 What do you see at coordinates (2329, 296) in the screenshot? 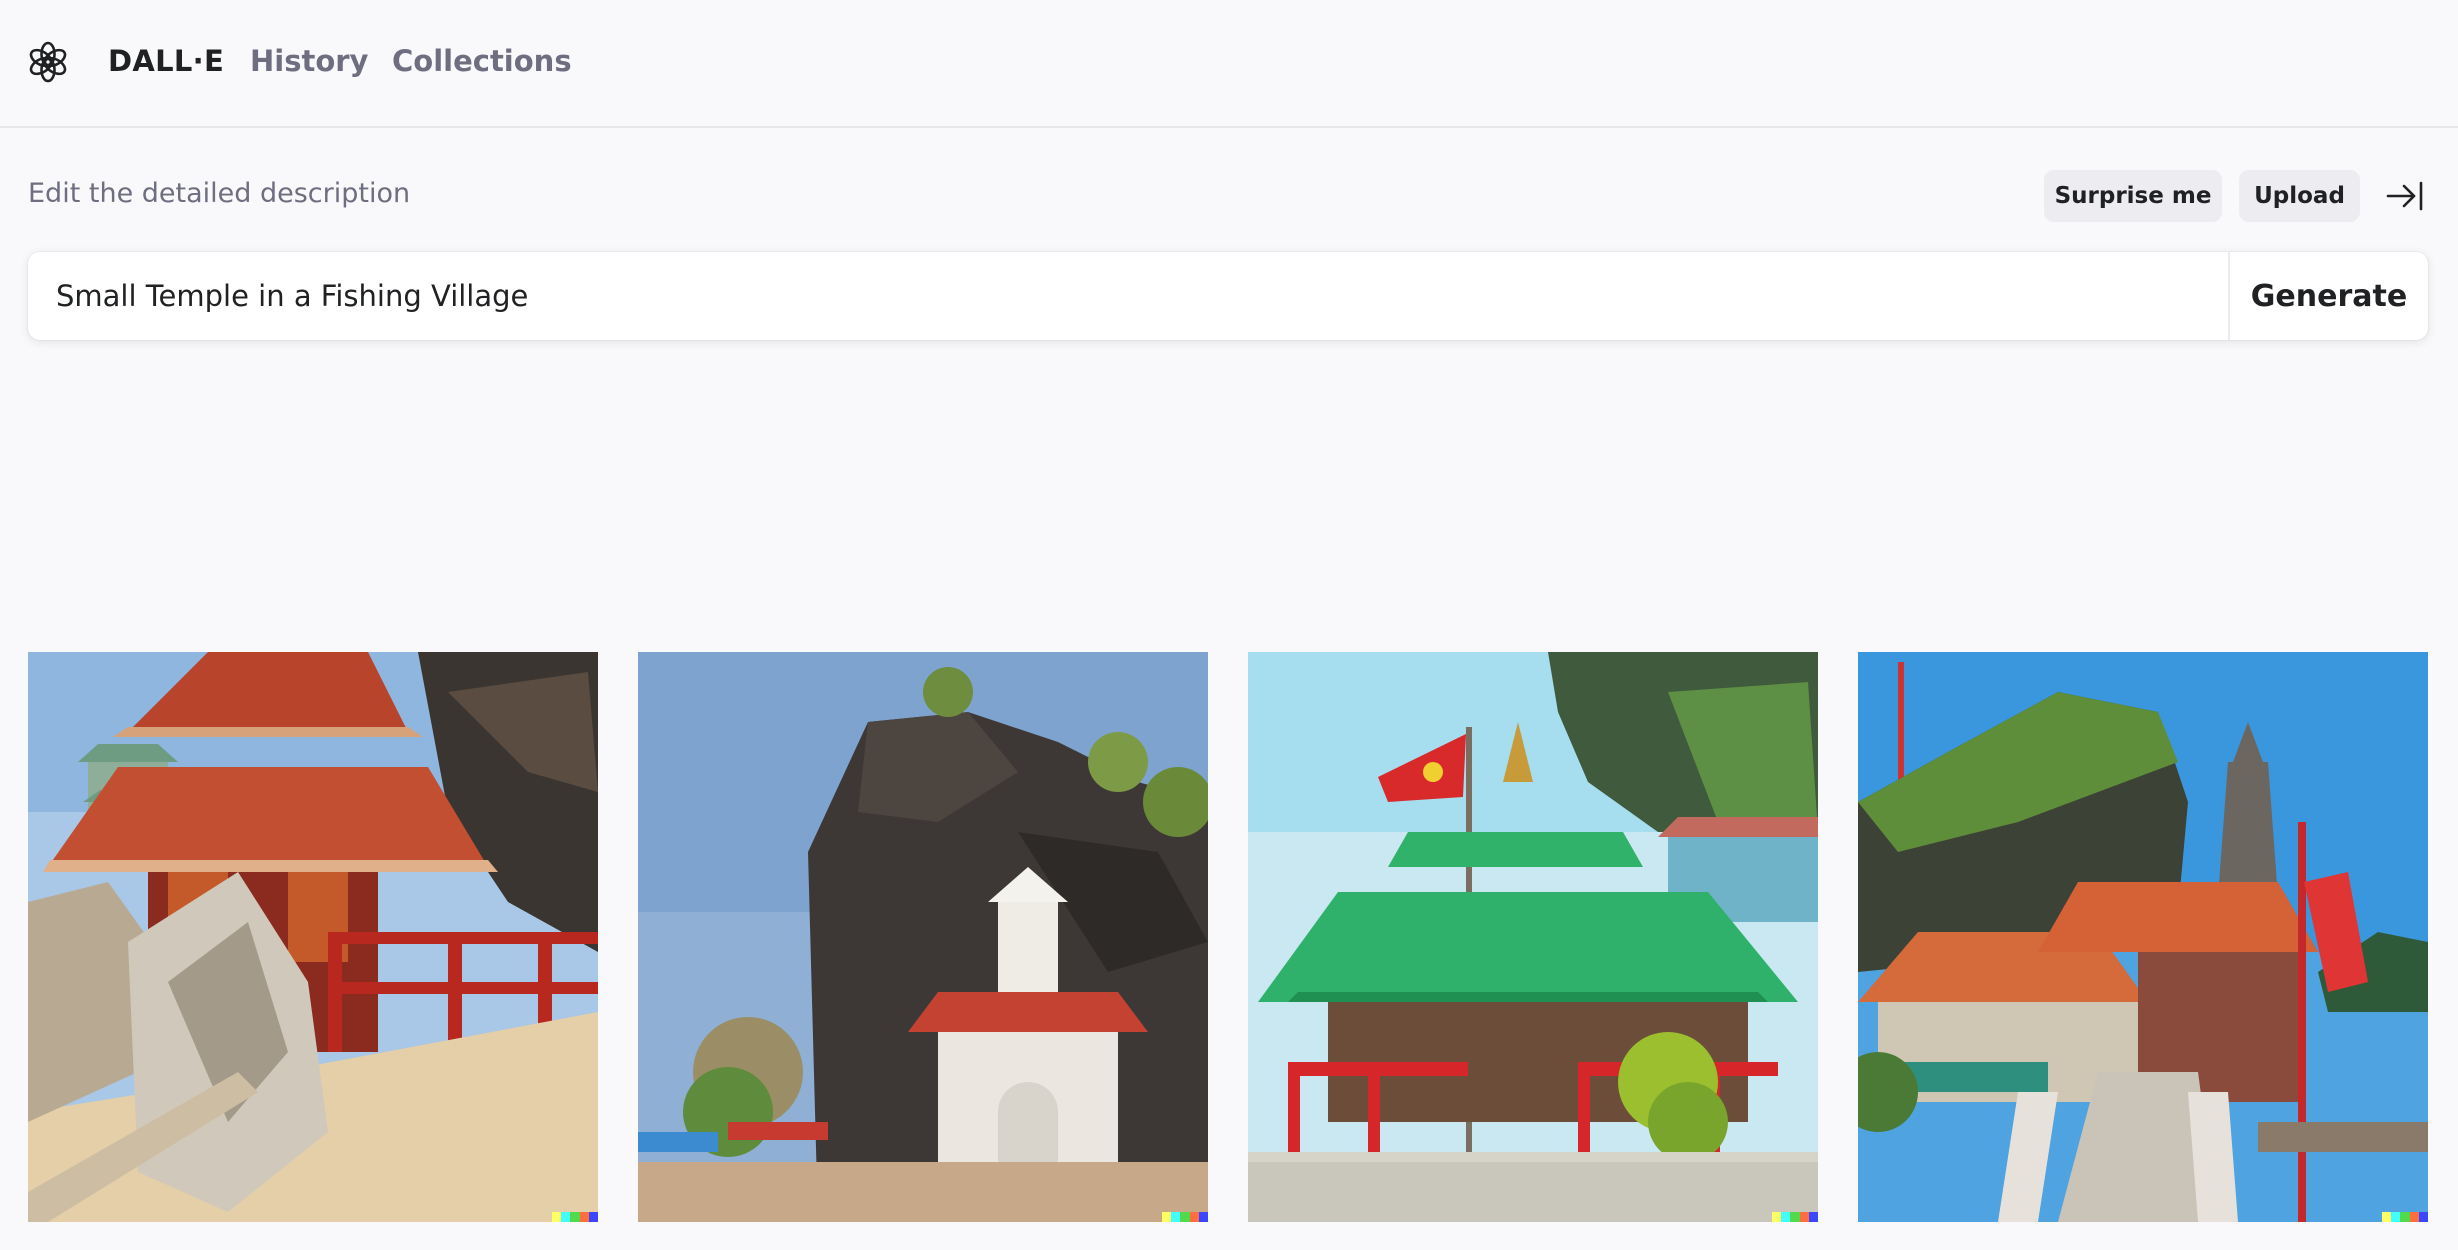
I see `generate-button: Generate` at bounding box center [2329, 296].